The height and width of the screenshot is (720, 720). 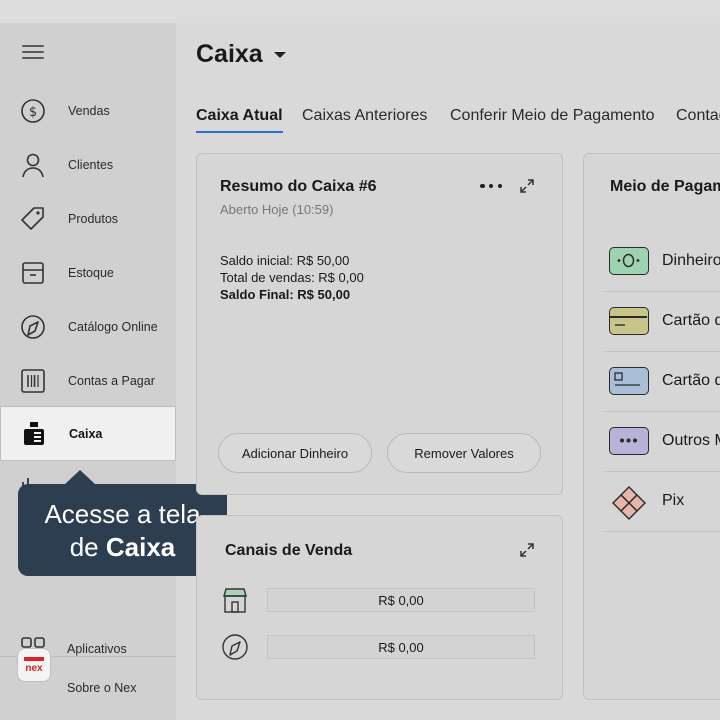 What do you see at coordinates (464, 453) in the screenshot?
I see `remove-values-button: Remover Valores` at bounding box center [464, 453].